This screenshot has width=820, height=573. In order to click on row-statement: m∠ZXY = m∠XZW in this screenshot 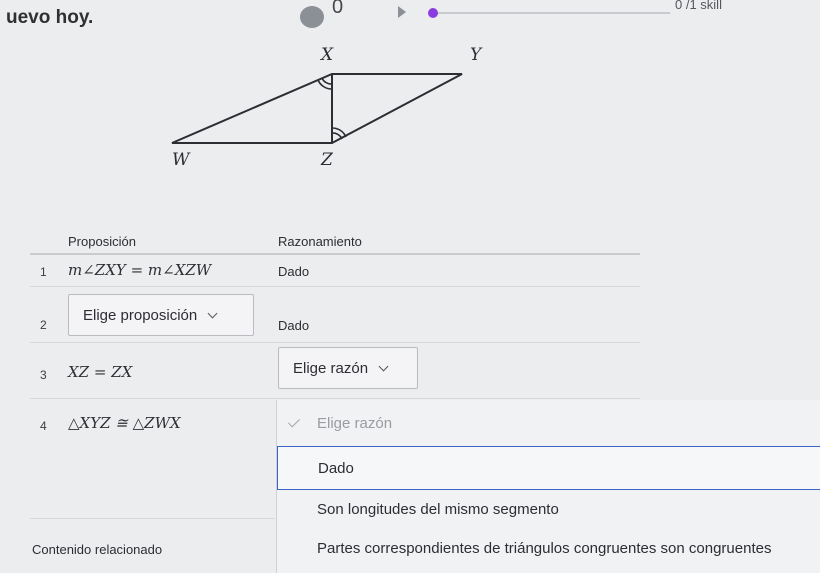, I will do `click(140, 270)`.